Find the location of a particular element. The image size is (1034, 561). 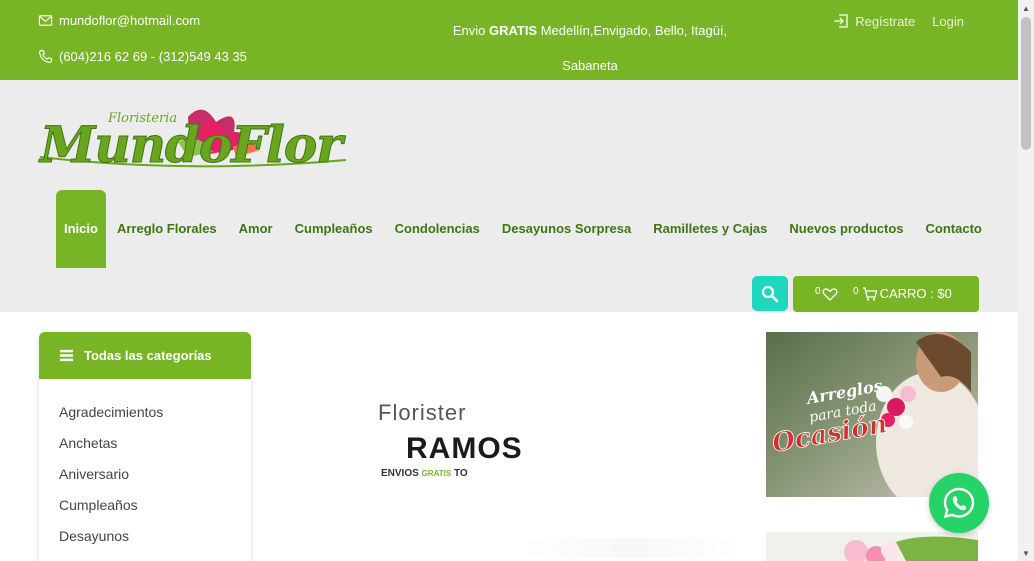

banner-flowers is located at coordinates (872, 546).